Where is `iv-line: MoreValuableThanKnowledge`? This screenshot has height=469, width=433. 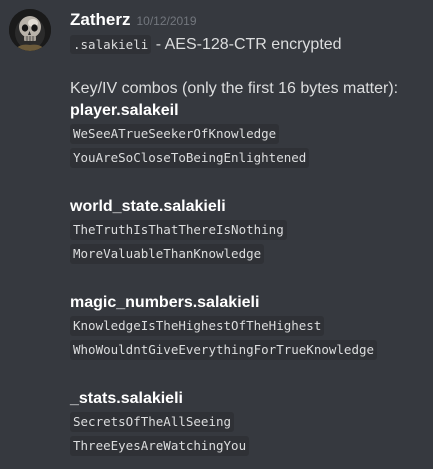
iv-line: MoreValuableThanKnowledge is located at coordinates (250, 254).